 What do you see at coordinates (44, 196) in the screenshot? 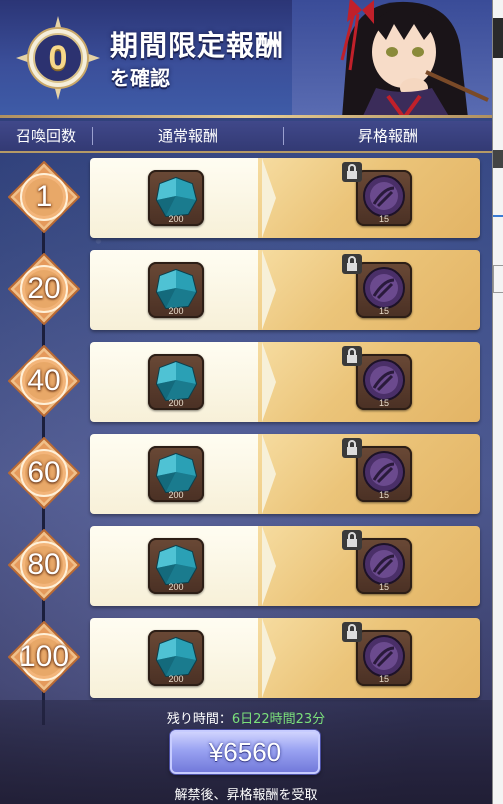
I see `milestone-value: 1` at bounding box center [44, 196].